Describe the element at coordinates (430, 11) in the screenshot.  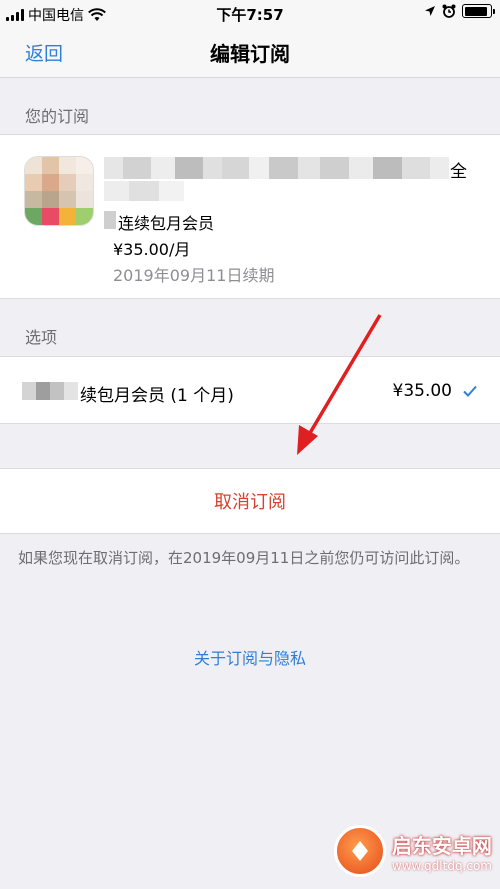
I see `location-icon` at that location.